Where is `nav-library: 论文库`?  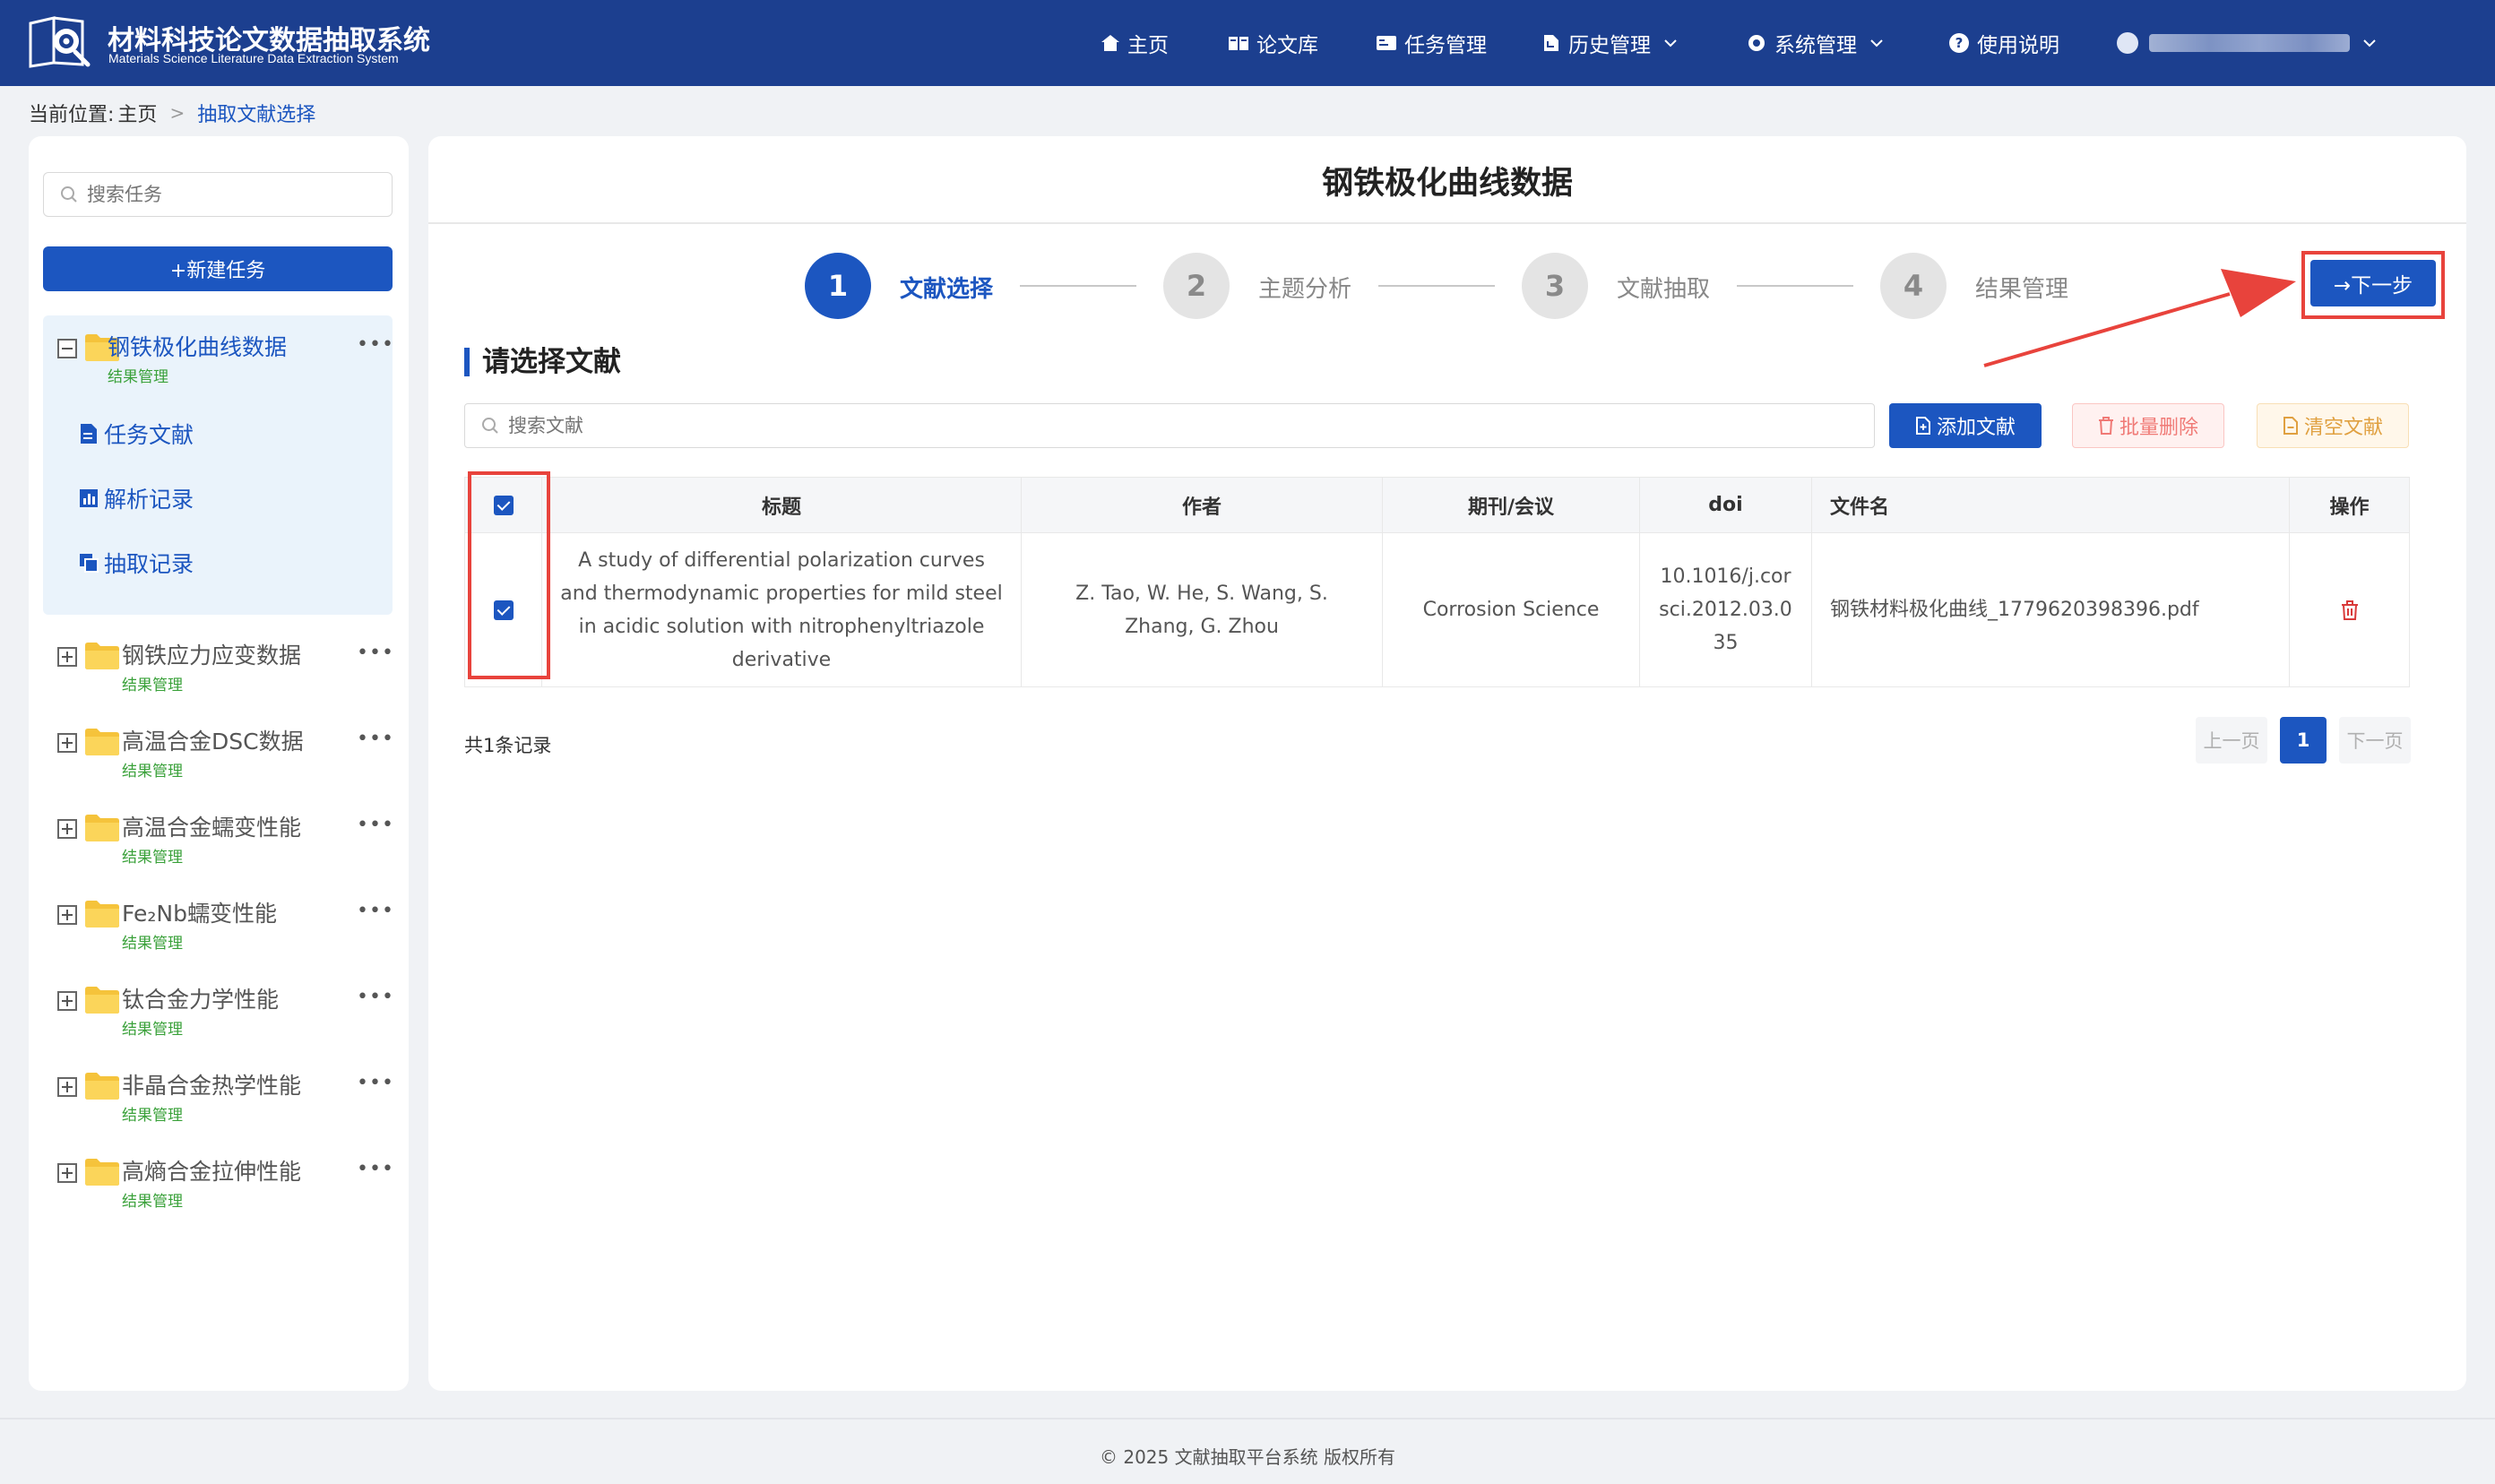 nav-library: 论文库 is located at coordinates (1273, 43).